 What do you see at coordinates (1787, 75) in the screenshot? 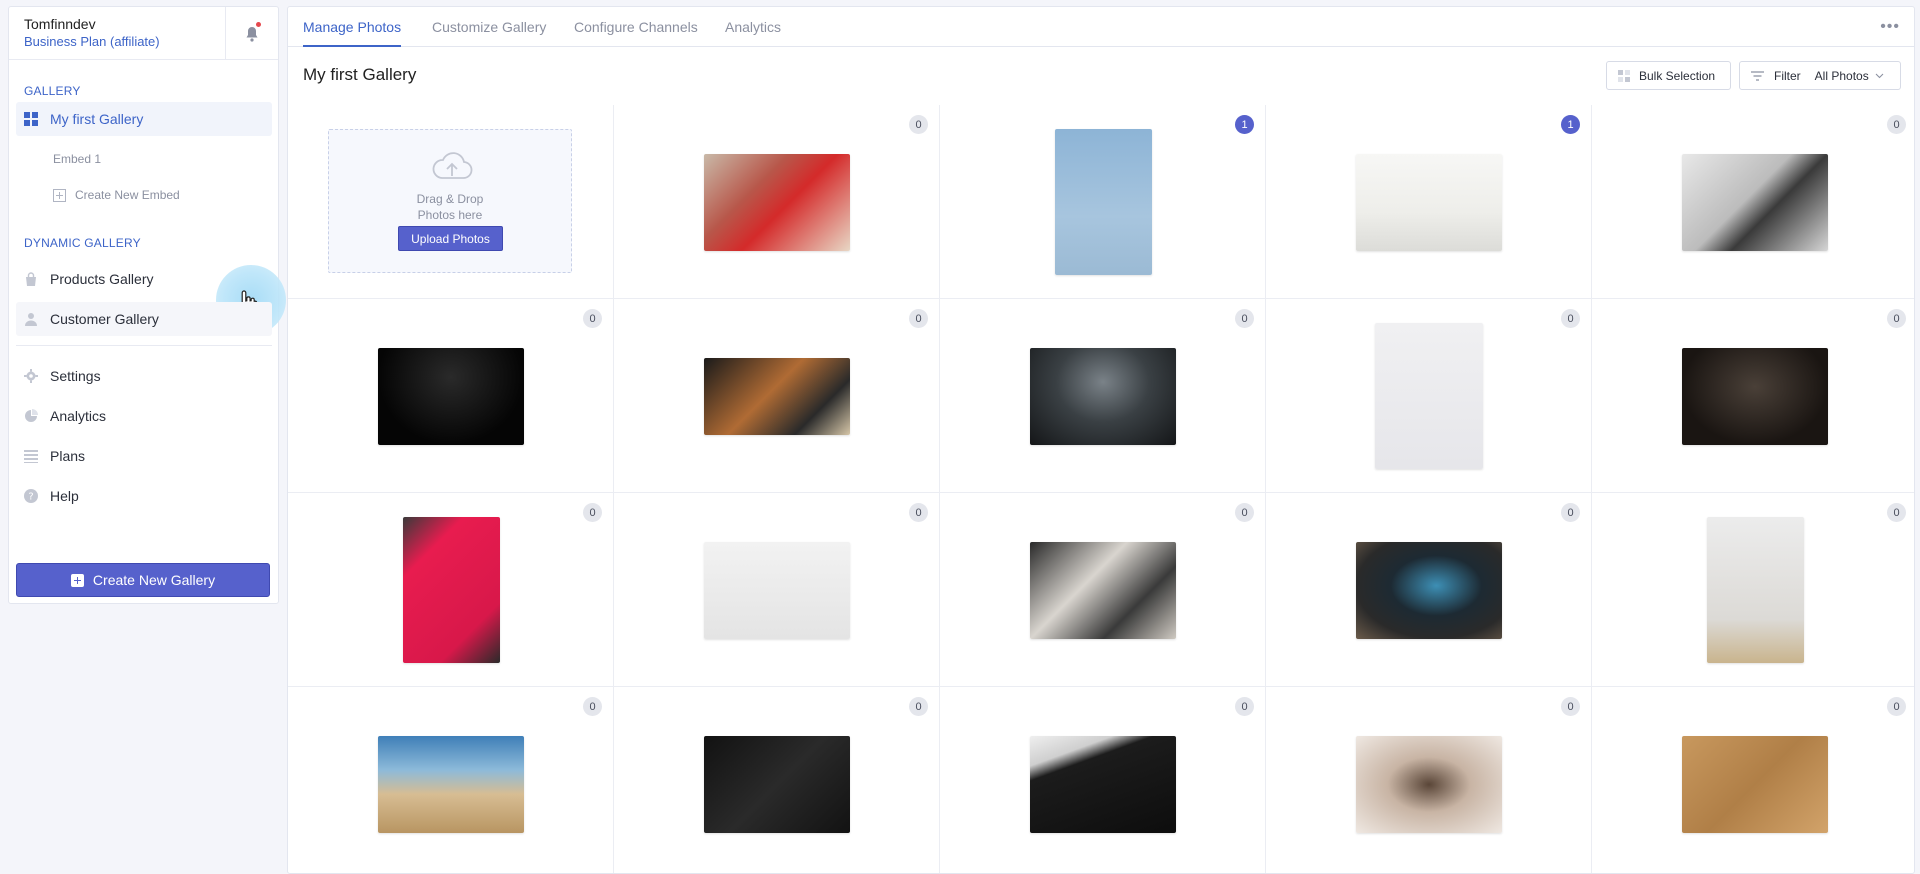
I see `filter-label: Filter` at bounding box center [1787, 75].